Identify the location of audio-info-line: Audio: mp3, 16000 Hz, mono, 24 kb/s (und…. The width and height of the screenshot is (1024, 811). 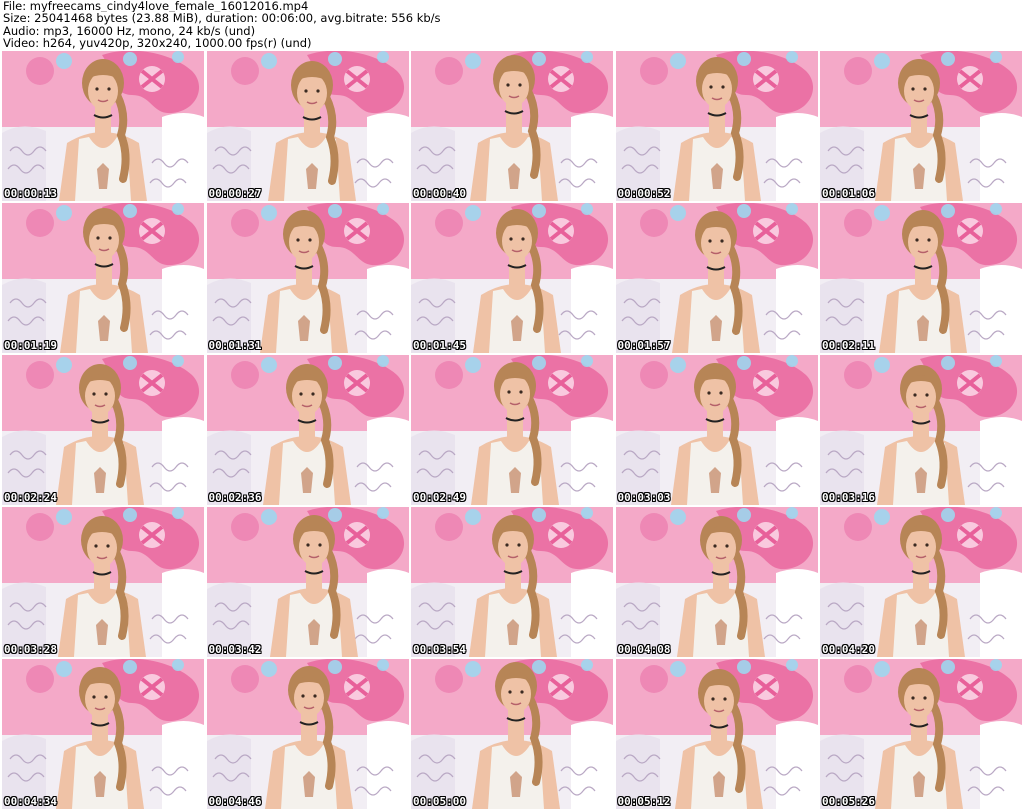
(129, 31).